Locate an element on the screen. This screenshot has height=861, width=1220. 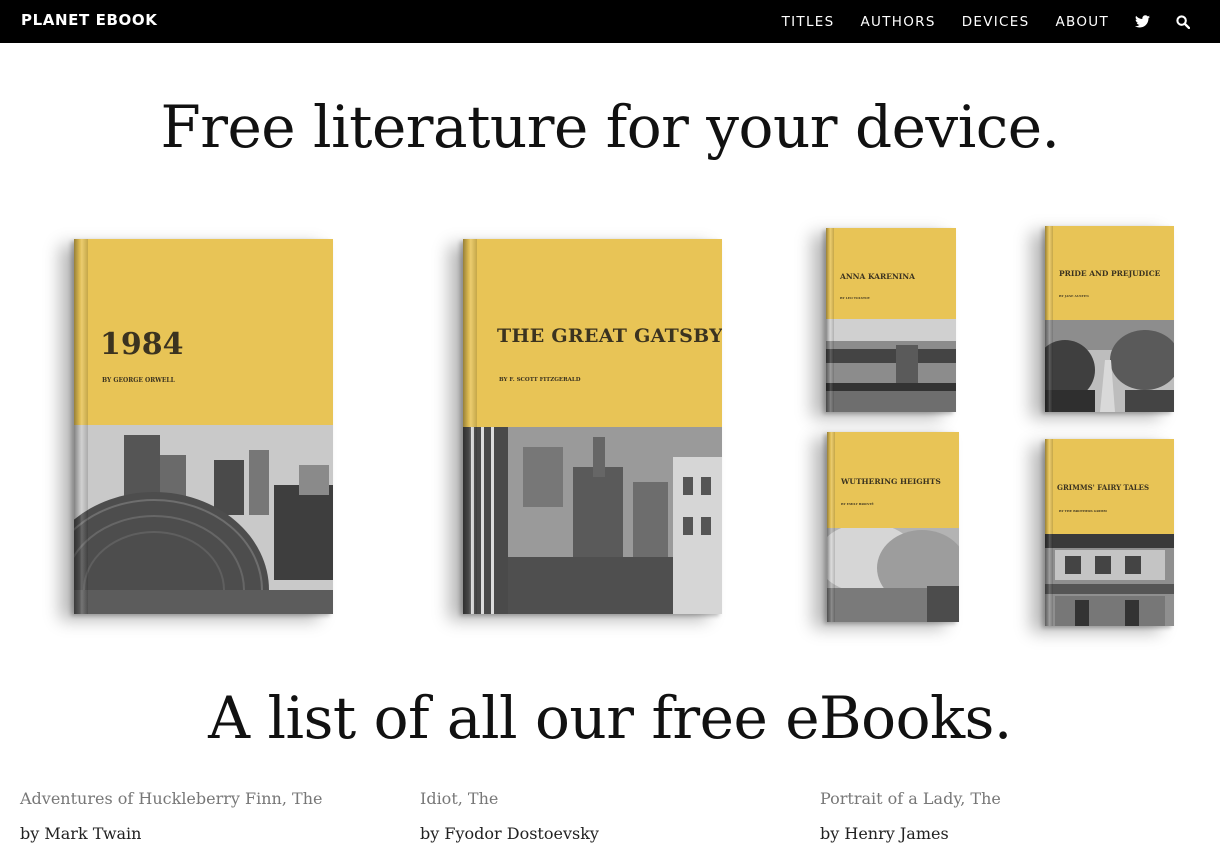
cover-photo-building is located at coordinates (1109, 580).